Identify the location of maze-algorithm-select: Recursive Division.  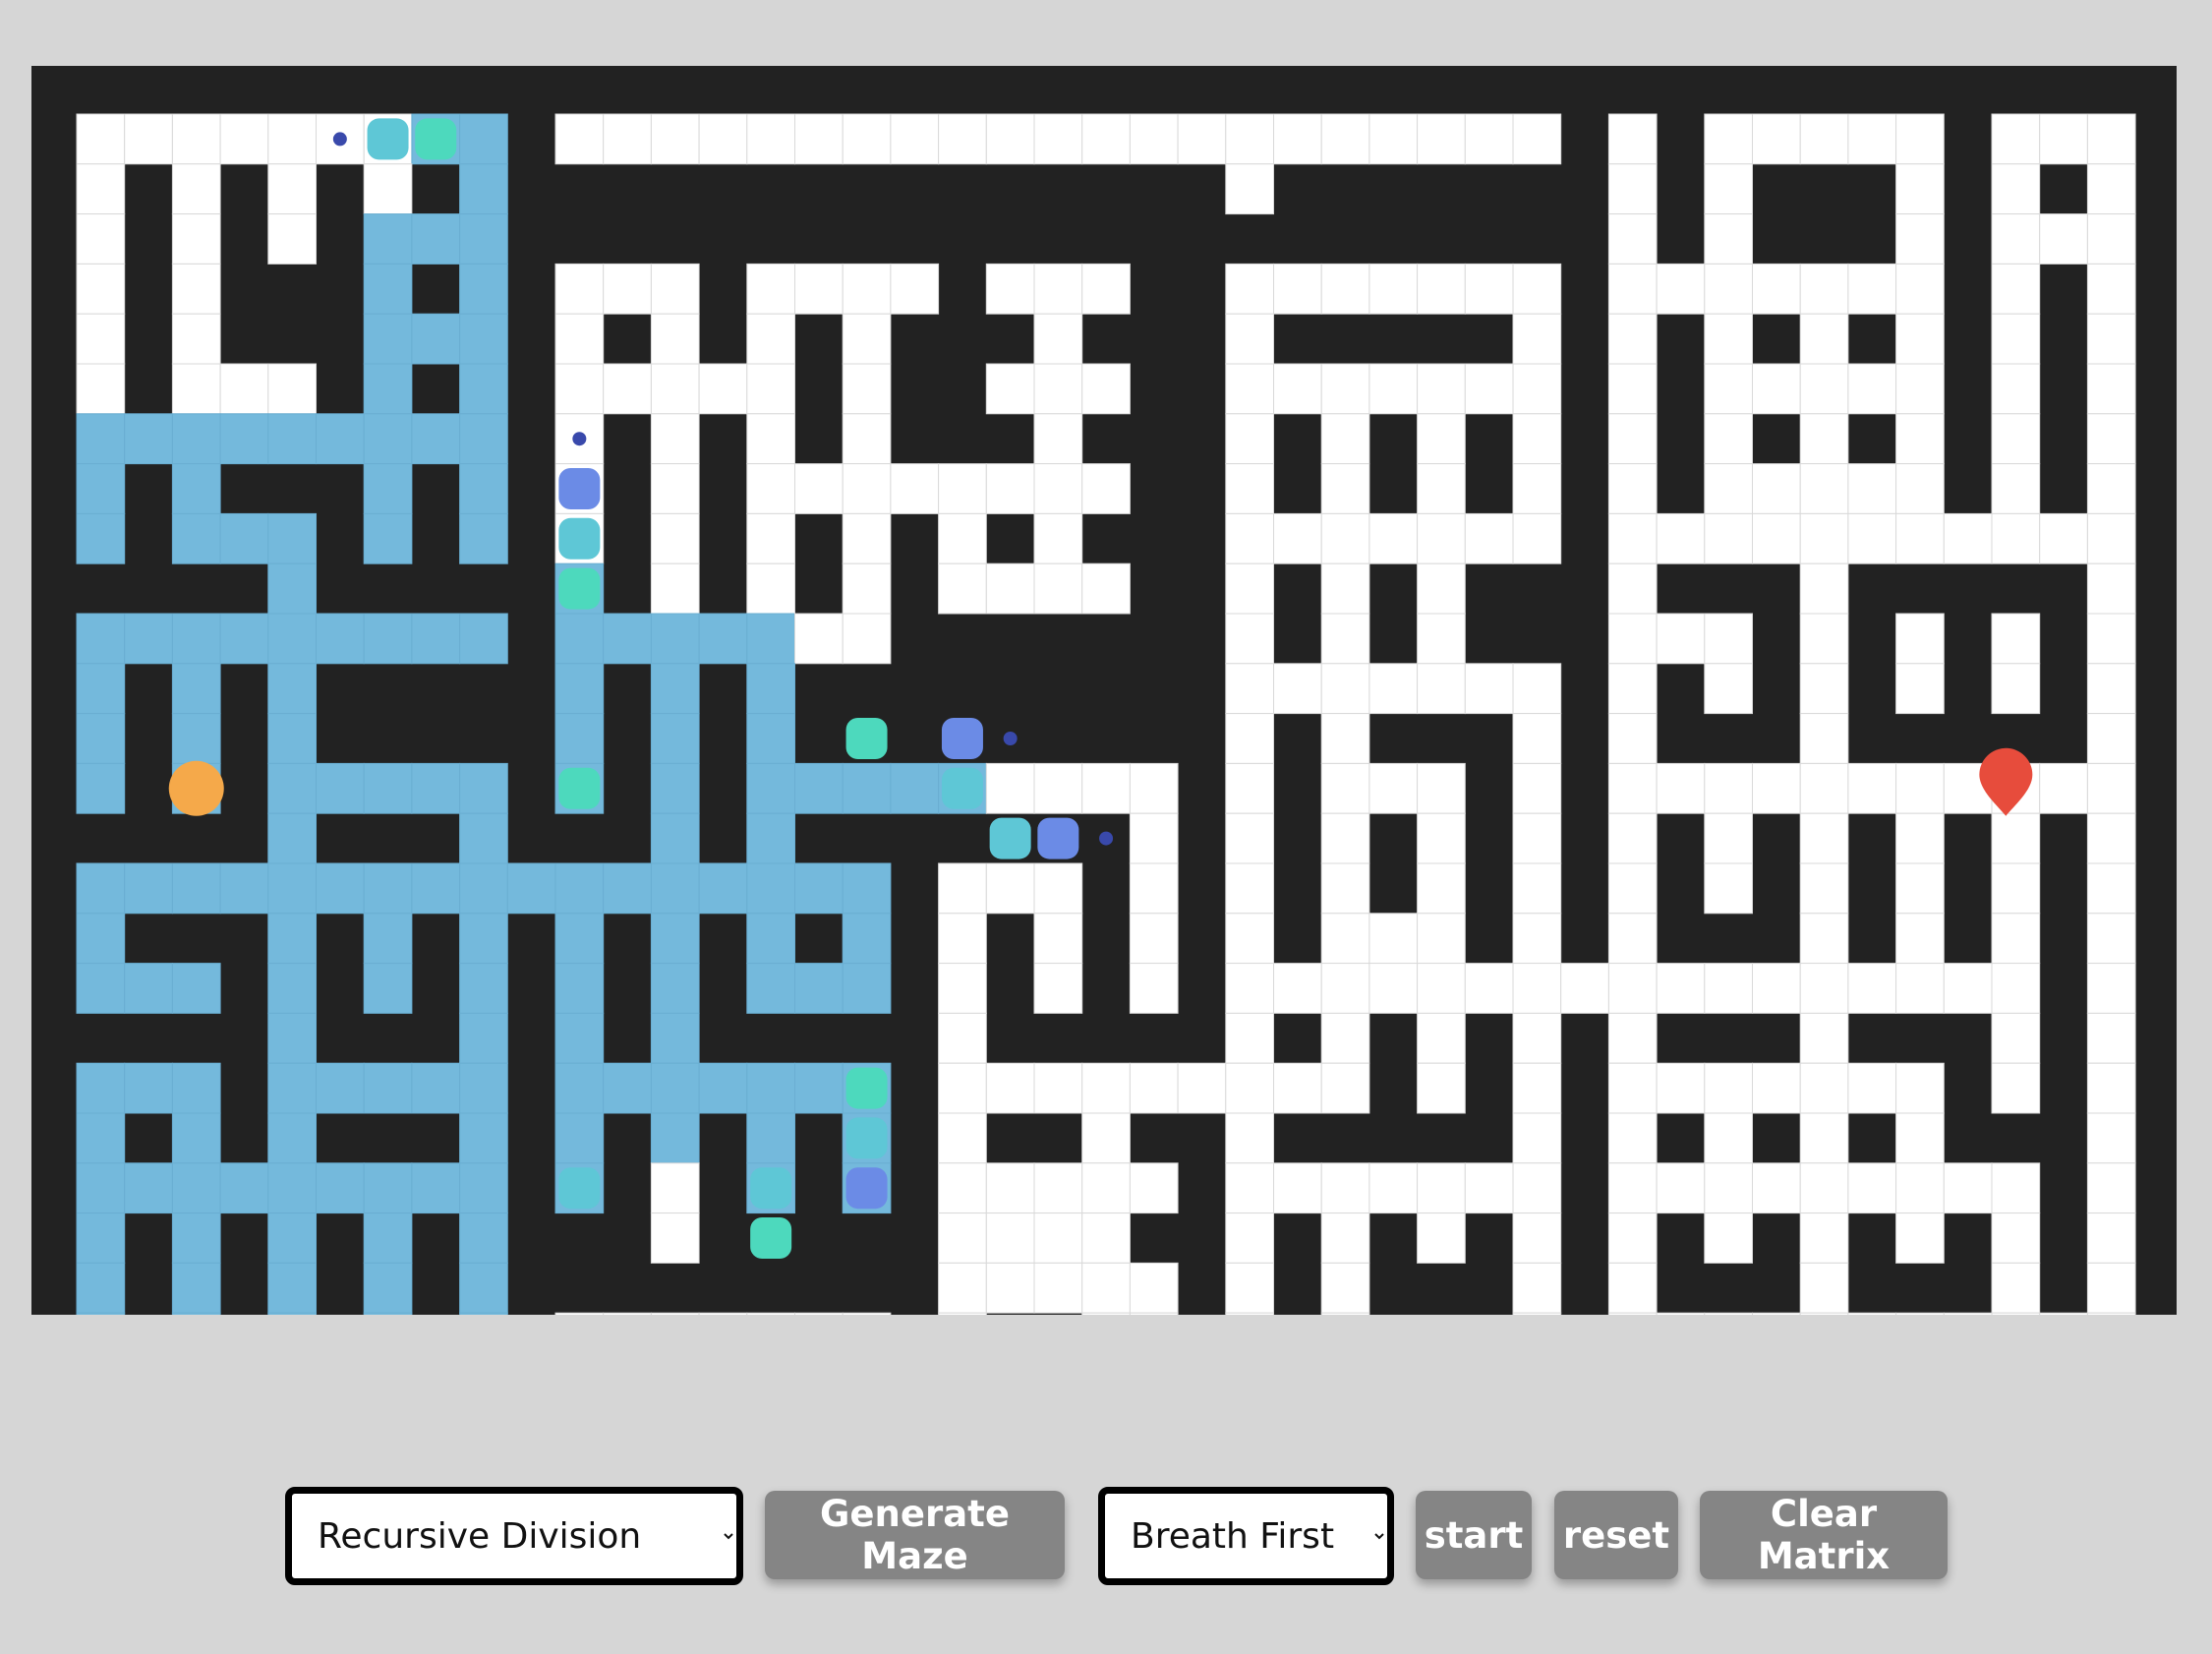
(514, 1536).